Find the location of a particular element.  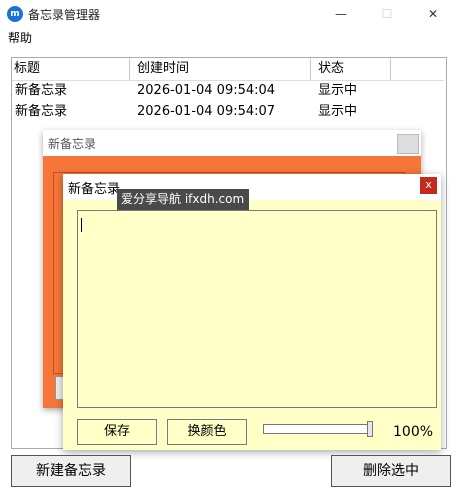

yellow-note-close-button: x is located at coordinates (428, 185).